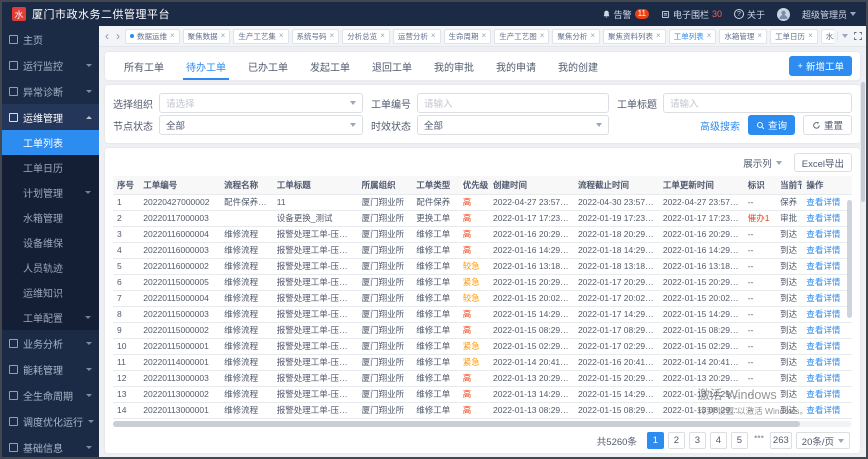 Image resolution: width=868 pixels, height=459 pixels. I want to click on sidebar-subitem-设备维保: 设备维保, so click(50, 242).